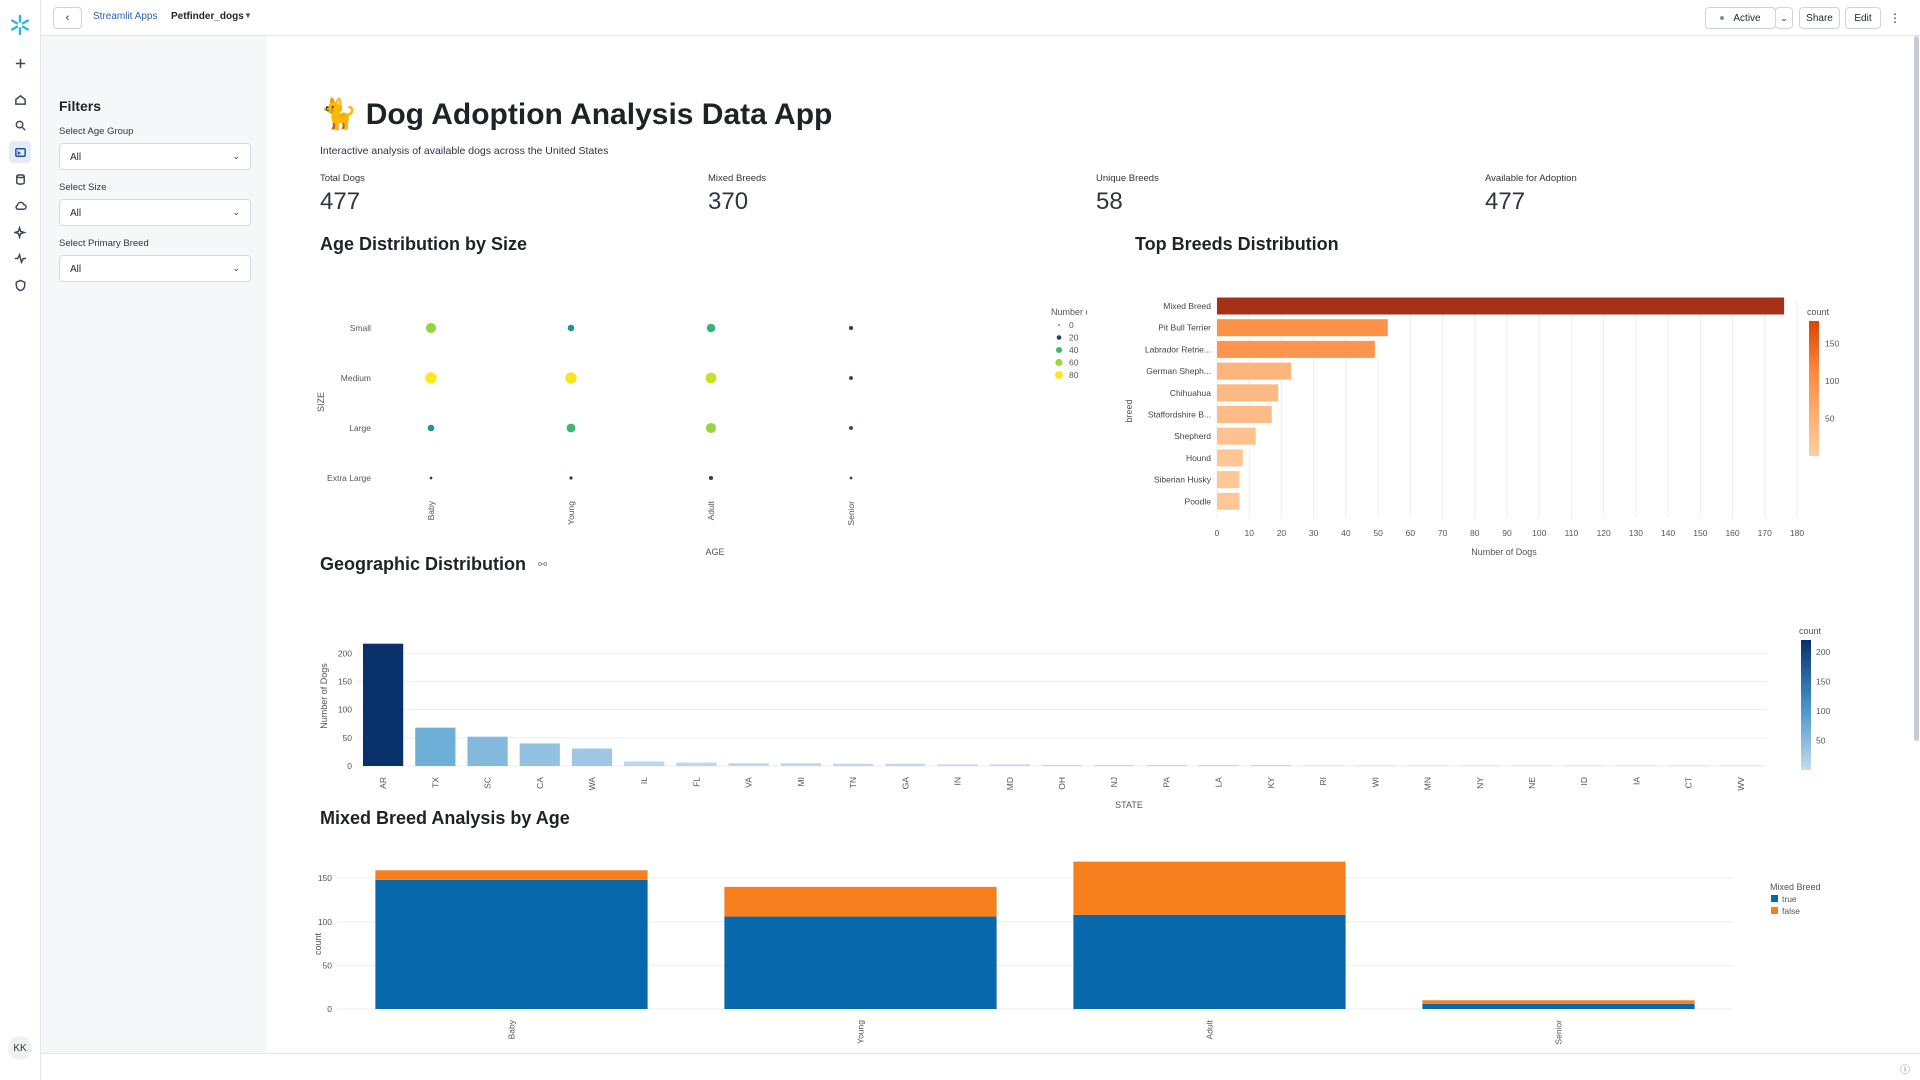  I want to click on snowflake-logo-icon, so click(20, 25).